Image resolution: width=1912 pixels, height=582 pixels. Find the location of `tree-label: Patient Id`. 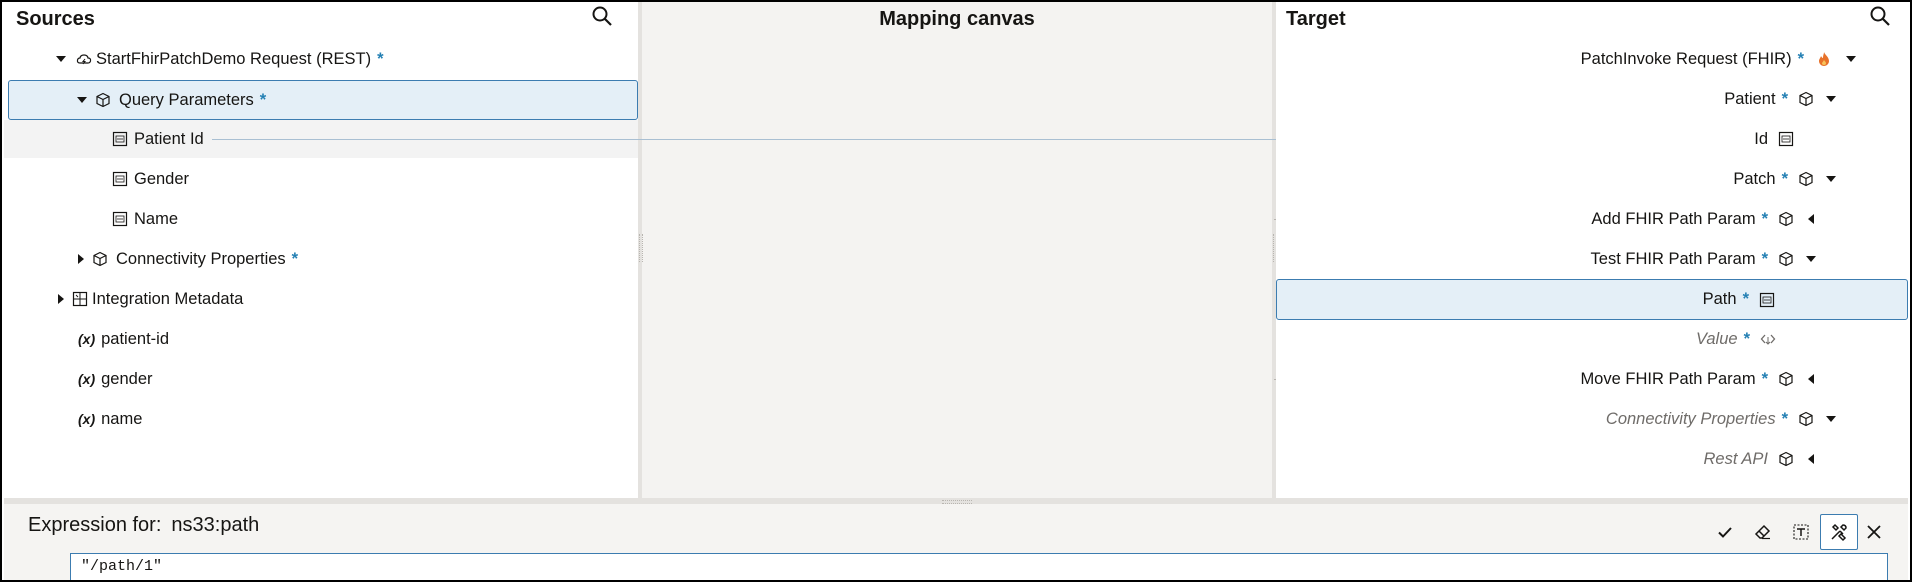

tree-label: Patient Id is located at coordinates (169, 138).